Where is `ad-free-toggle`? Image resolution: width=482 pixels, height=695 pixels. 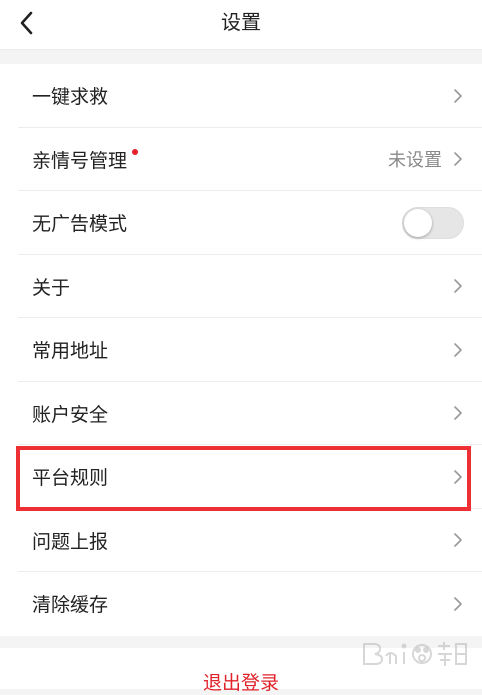 ad-free-toggle is located at coordinates (433, 222).